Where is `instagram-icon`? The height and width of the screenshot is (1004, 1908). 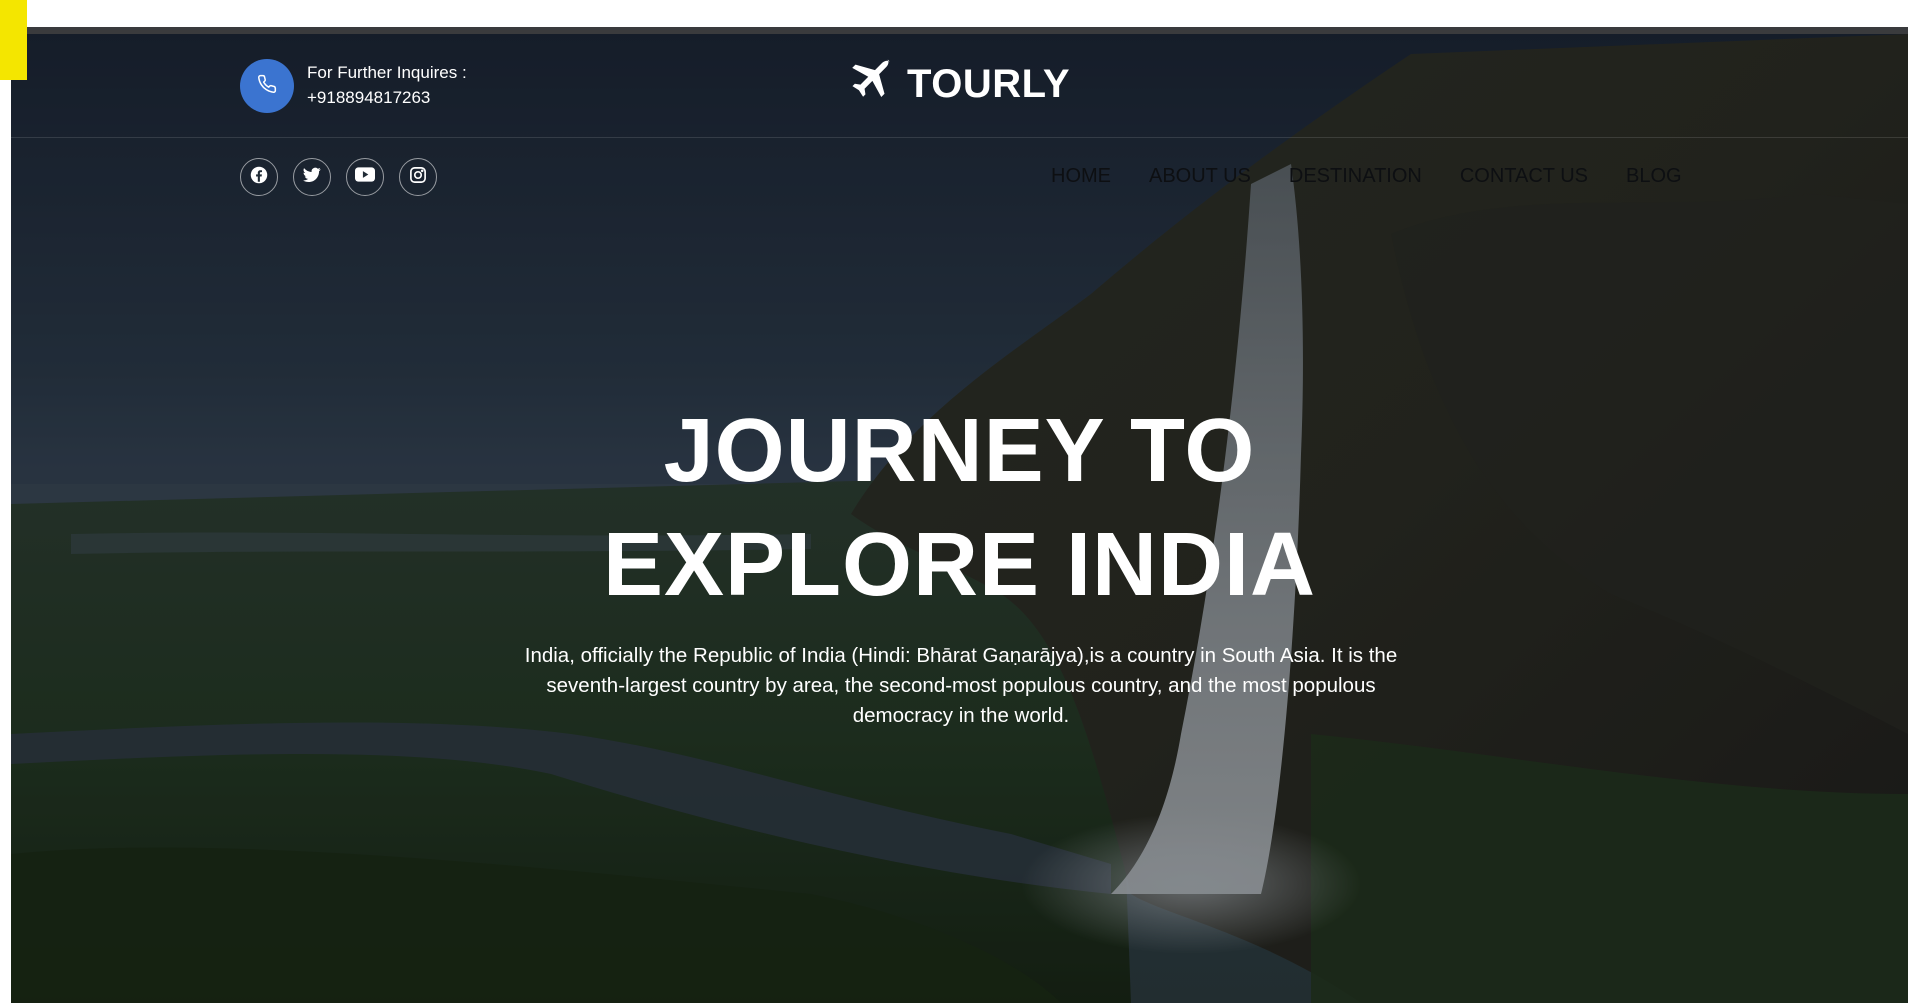 instagram-icon is located at coordinates (418, 177).